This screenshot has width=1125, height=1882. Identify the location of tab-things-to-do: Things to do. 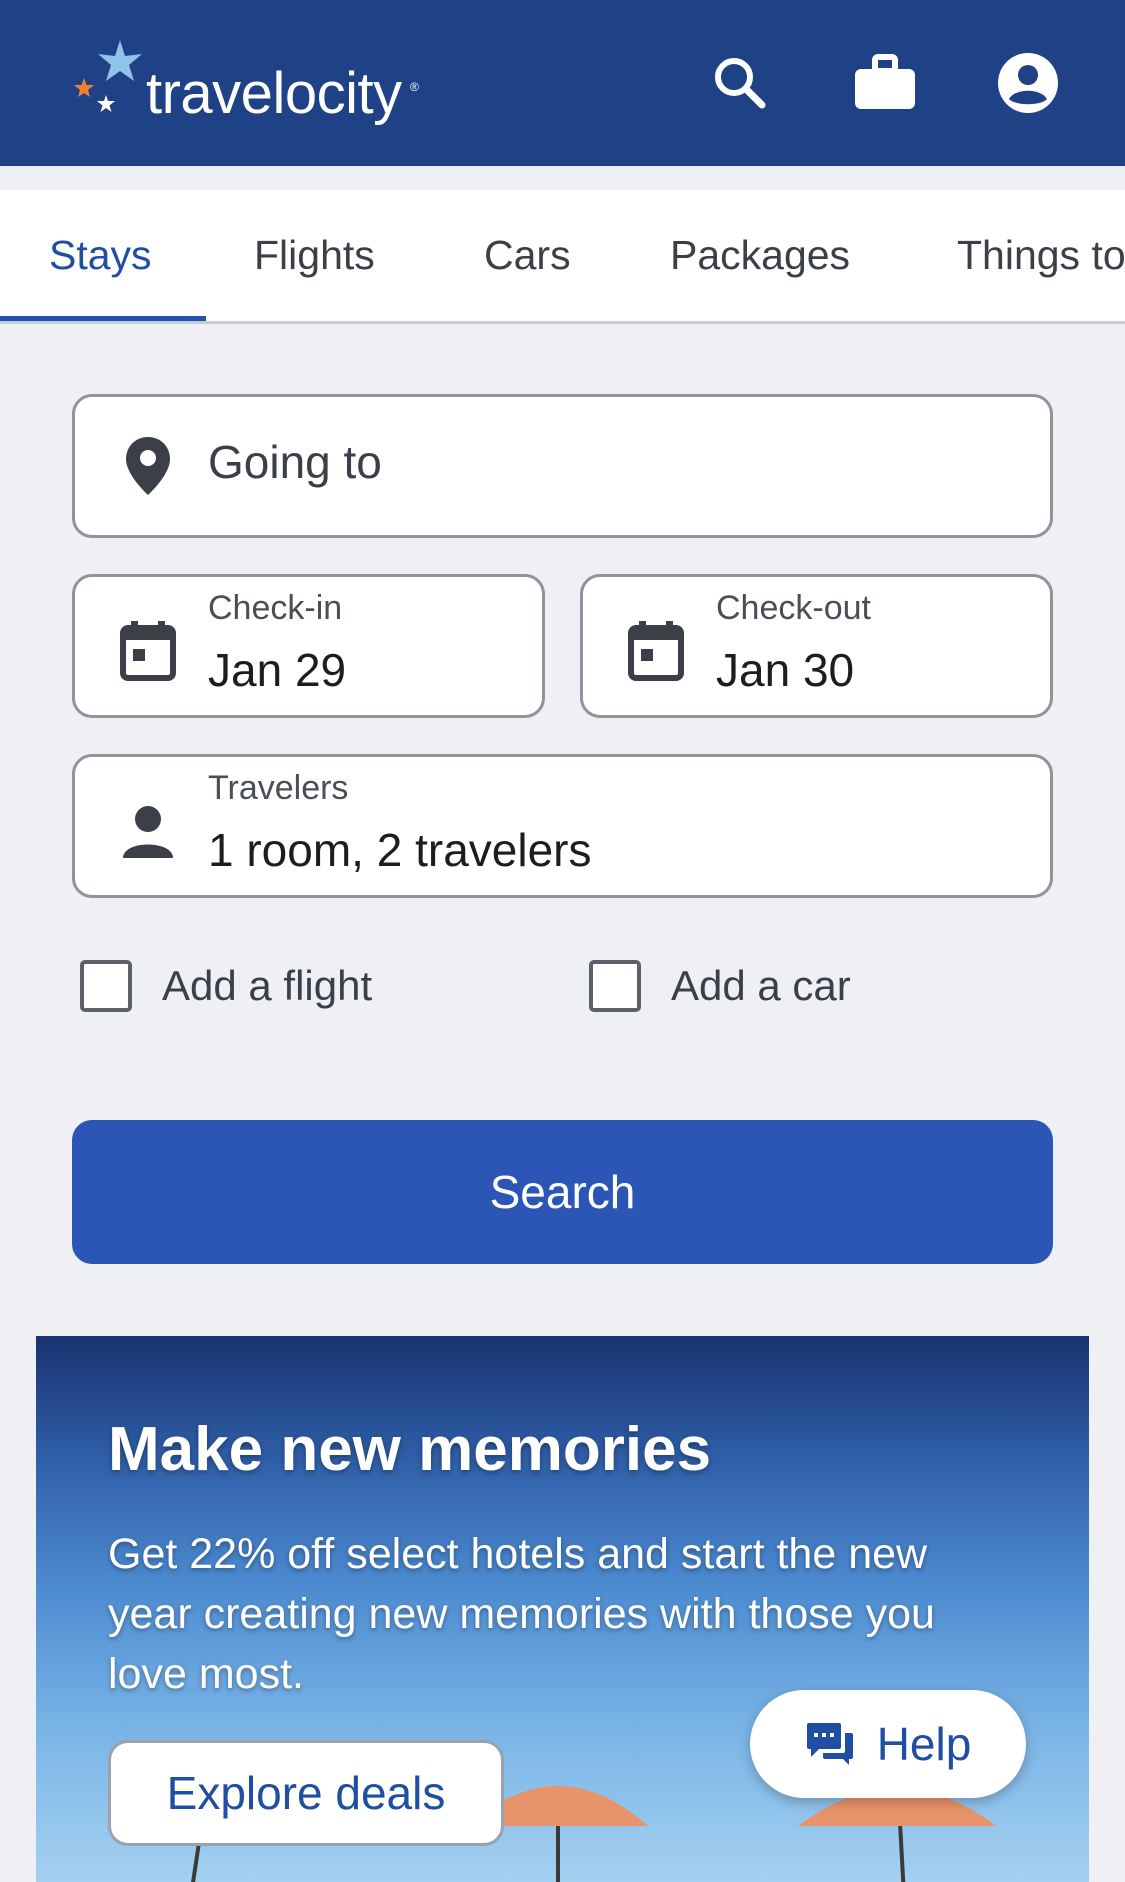
(1041, 255).